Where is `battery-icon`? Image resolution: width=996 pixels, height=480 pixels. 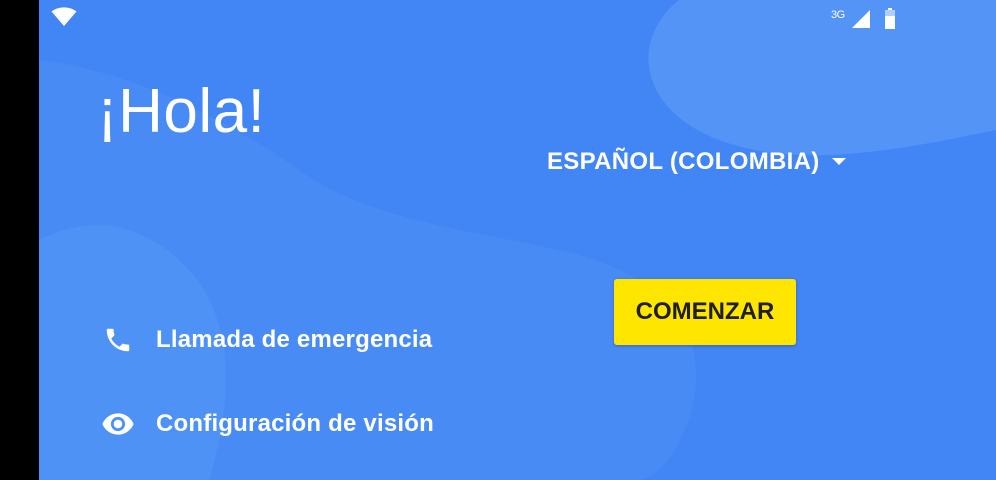 battery-icon is located at coordinates (890, 18).